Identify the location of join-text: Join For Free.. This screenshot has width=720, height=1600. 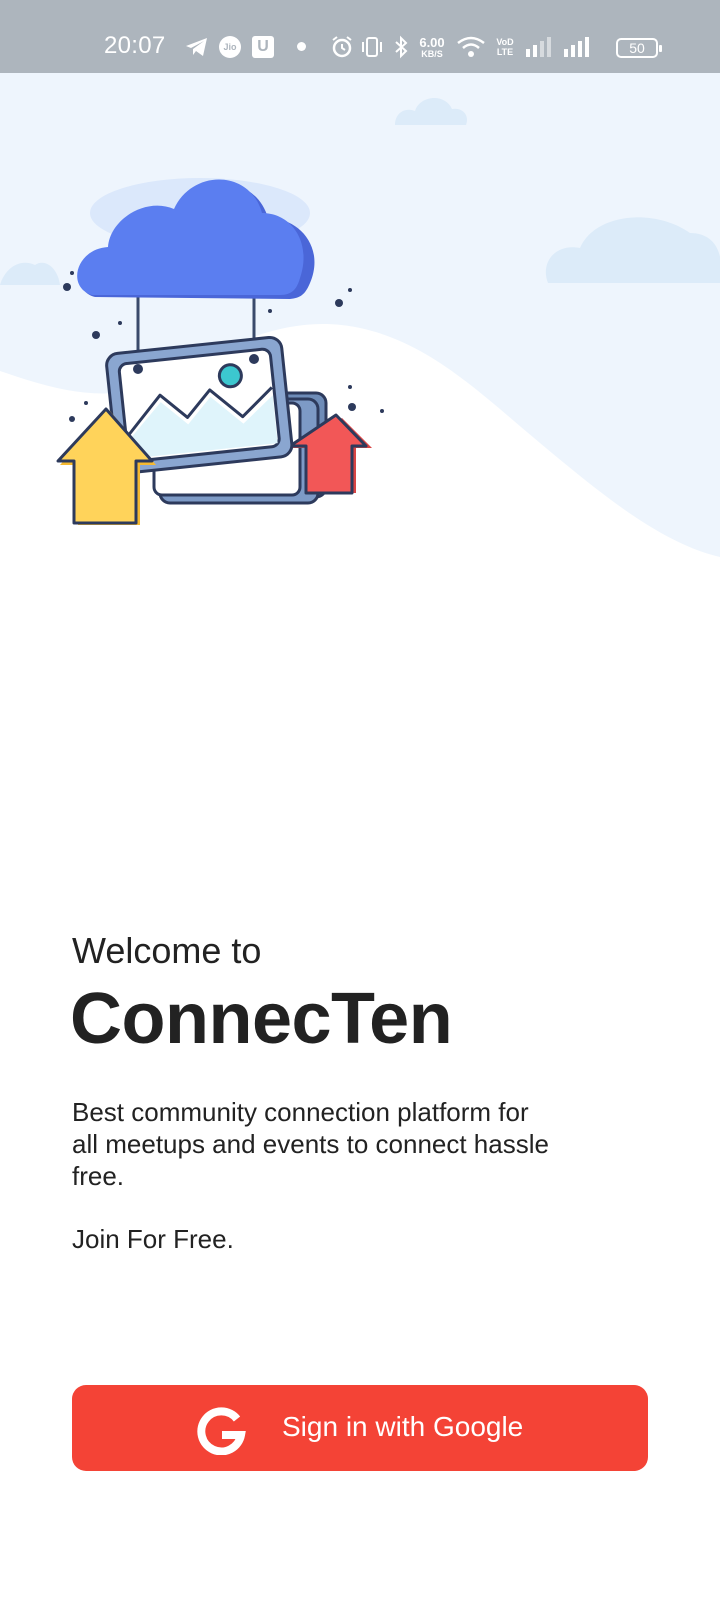
(153, 1239).